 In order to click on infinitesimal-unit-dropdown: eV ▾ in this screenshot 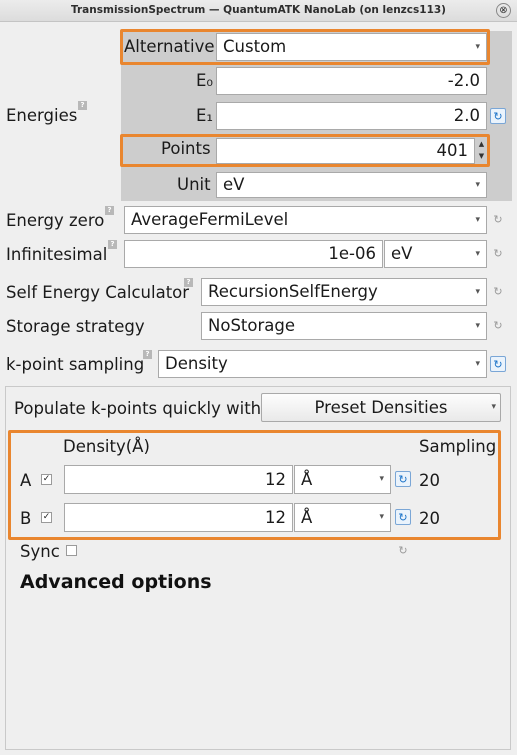, I will do `click(435, 254)`.